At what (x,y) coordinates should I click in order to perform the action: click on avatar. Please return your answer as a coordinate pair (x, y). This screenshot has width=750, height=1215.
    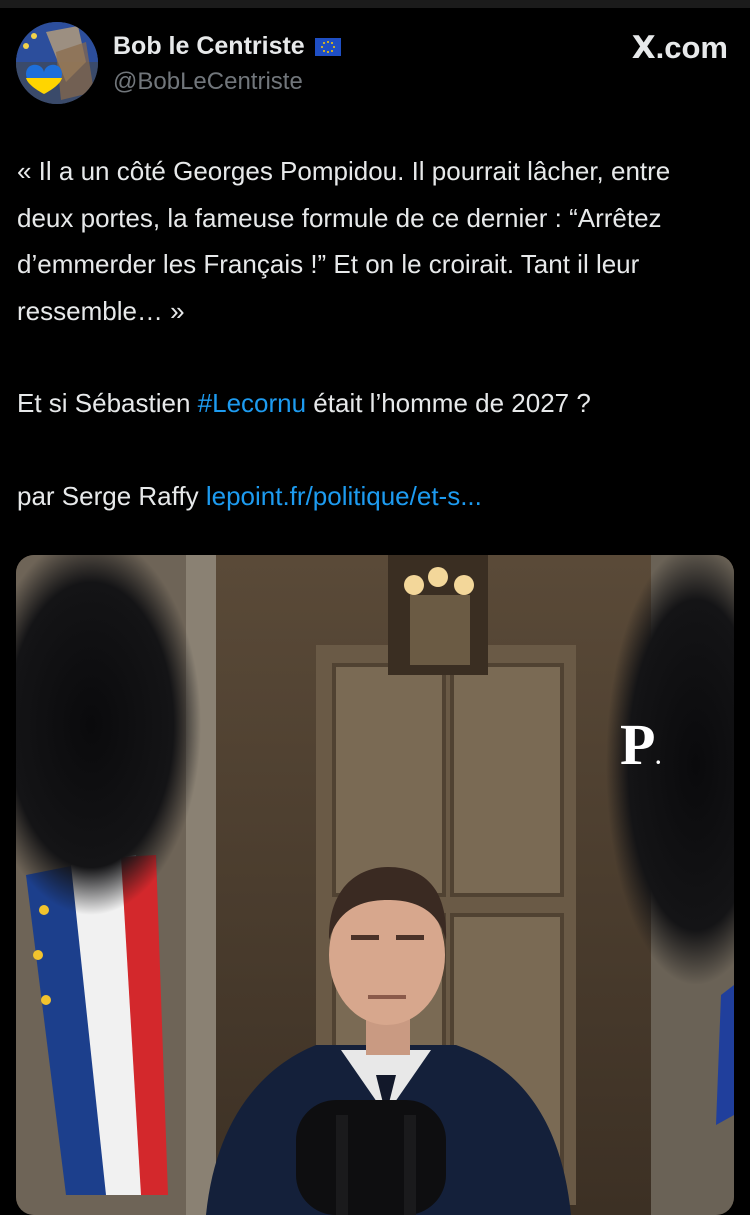
    Looking at the image, I should click on (57, 63).